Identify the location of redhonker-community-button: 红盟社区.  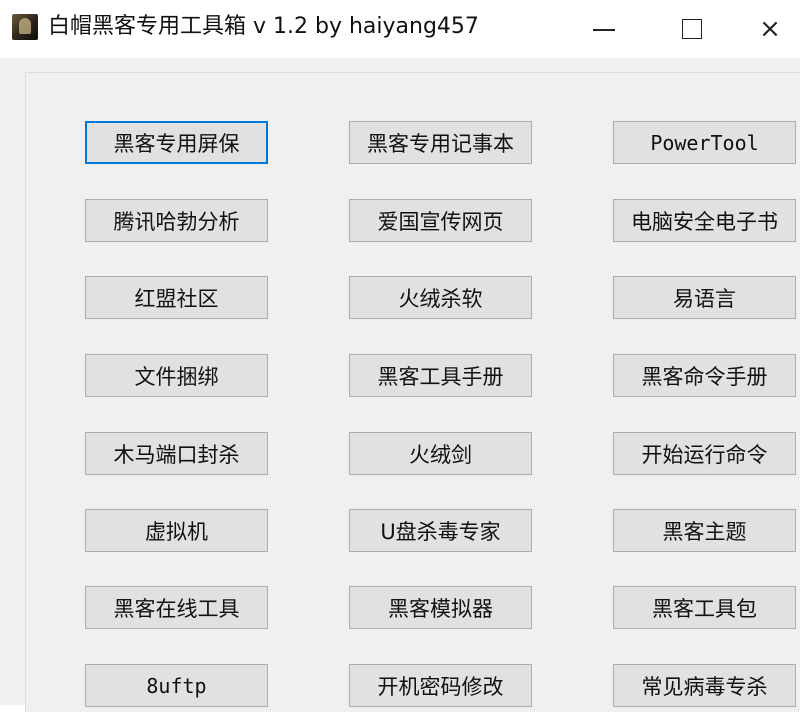
(176, 297).